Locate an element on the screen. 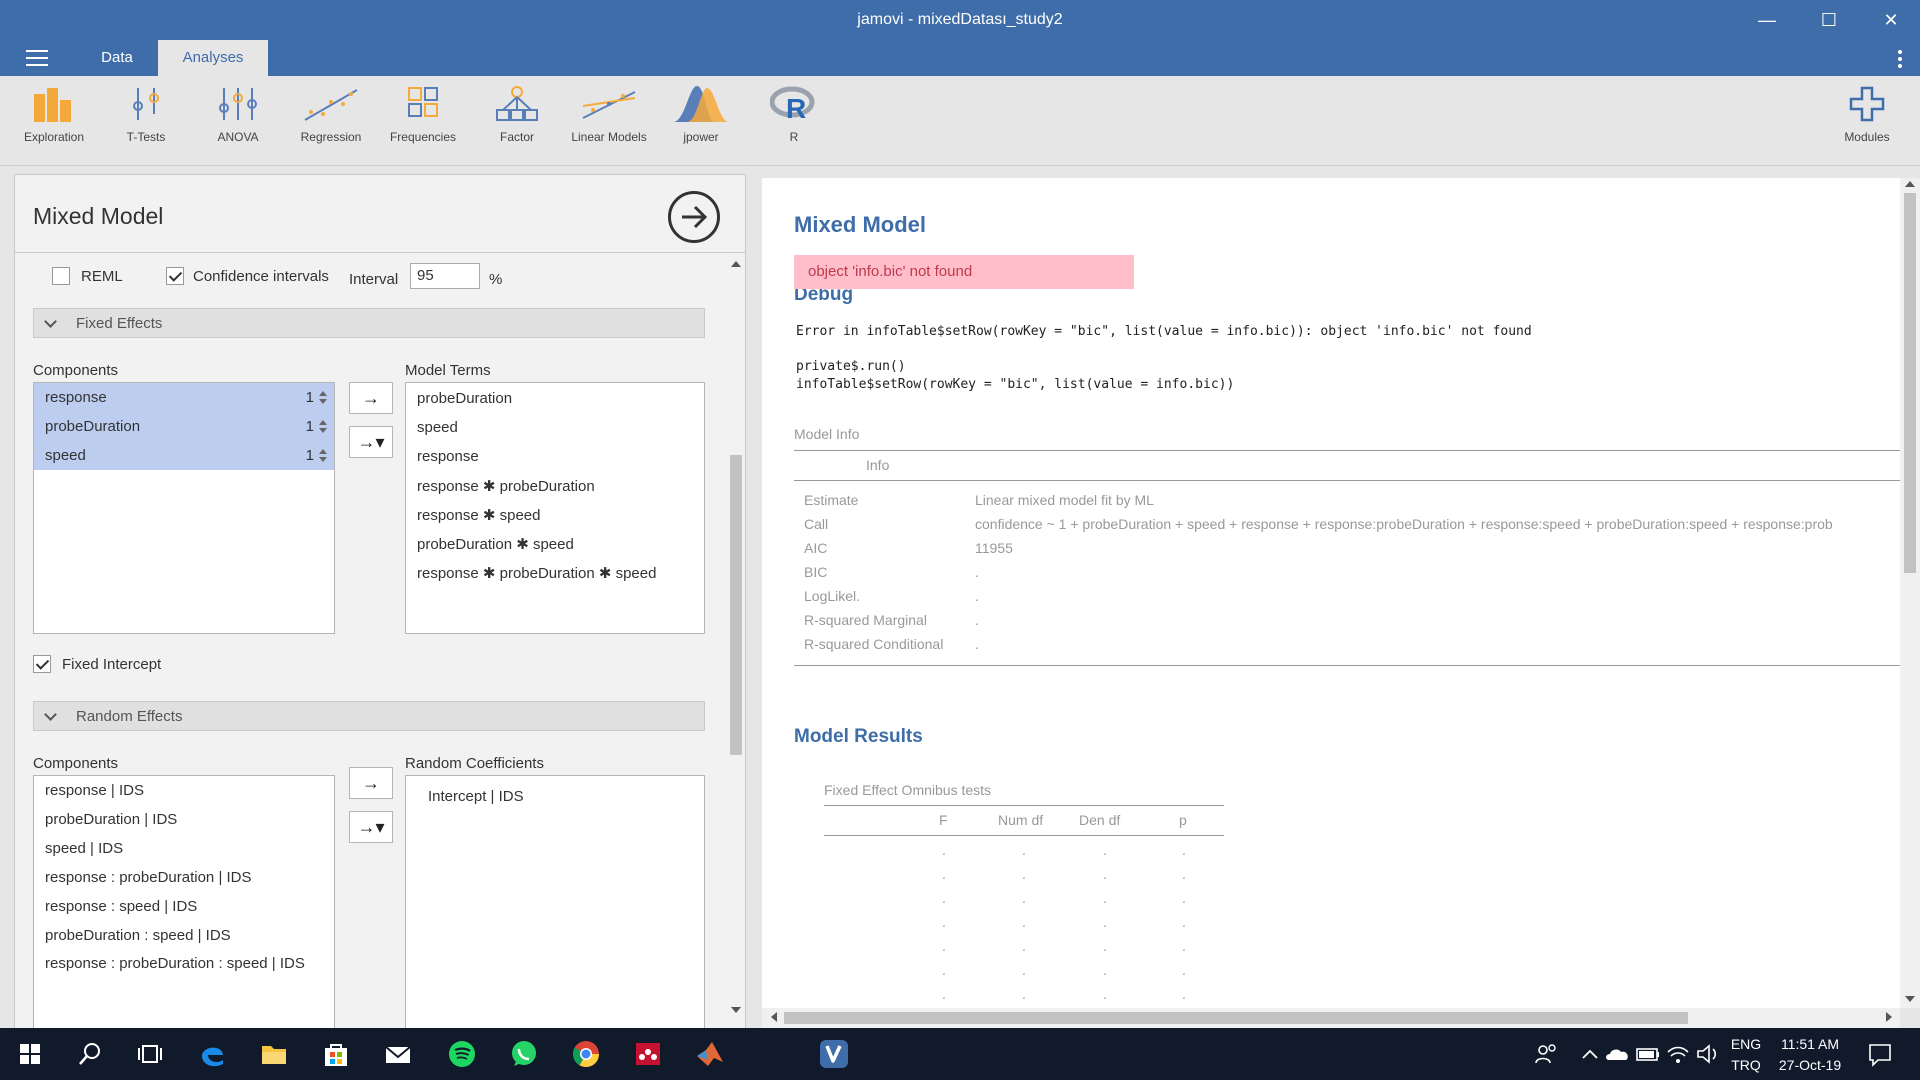  store-icon is located at coordinates (336, 1054).